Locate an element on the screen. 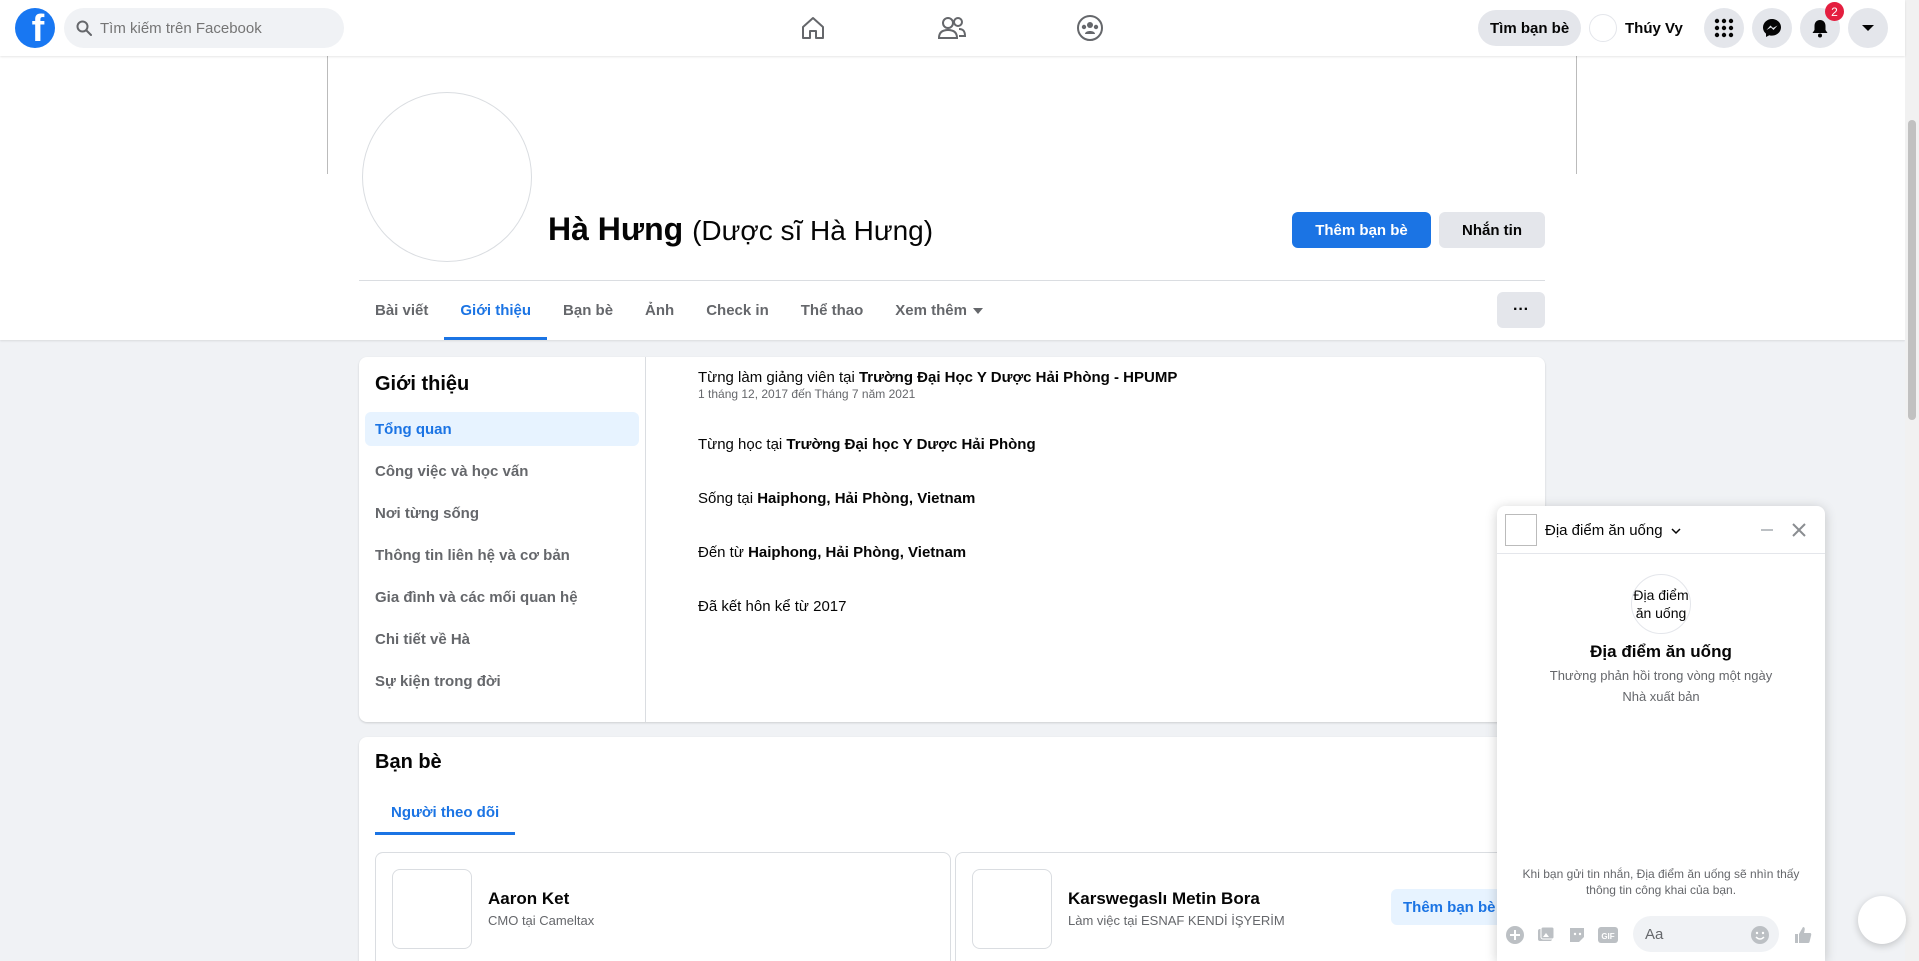  tab-label: Giới thiệu is located at coordinates (496, 310).